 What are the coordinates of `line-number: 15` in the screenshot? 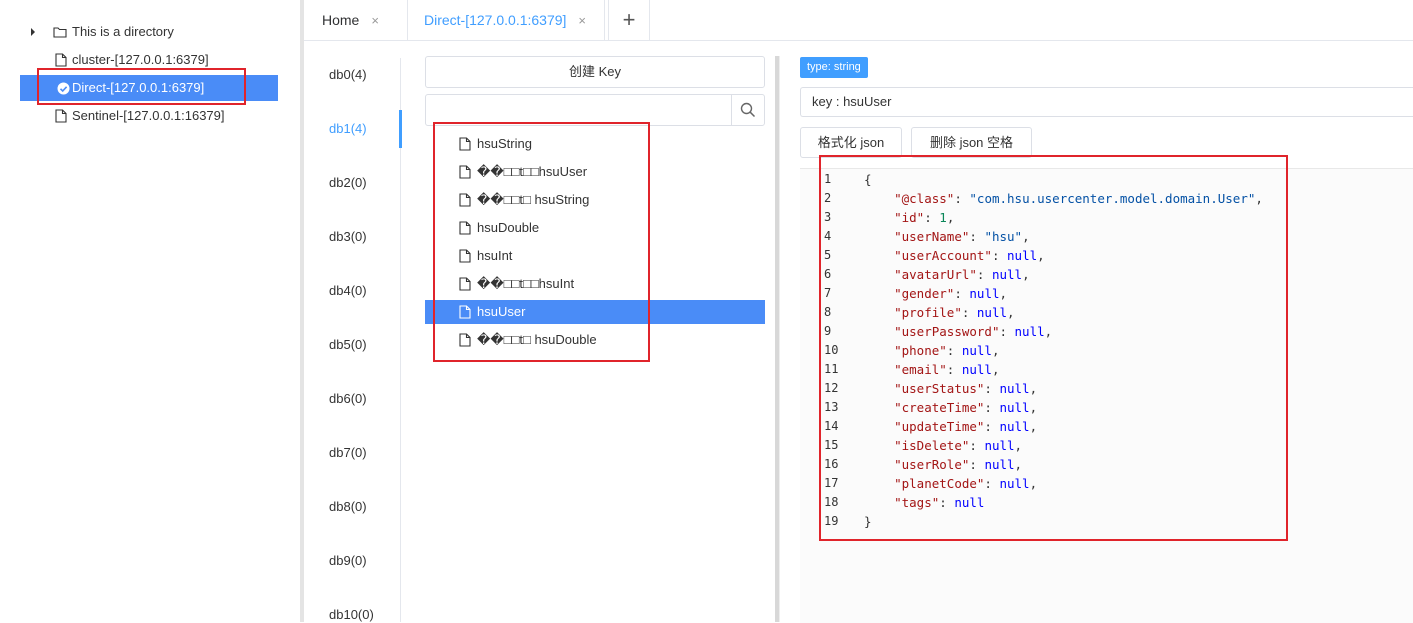 It's located at (831, 445).